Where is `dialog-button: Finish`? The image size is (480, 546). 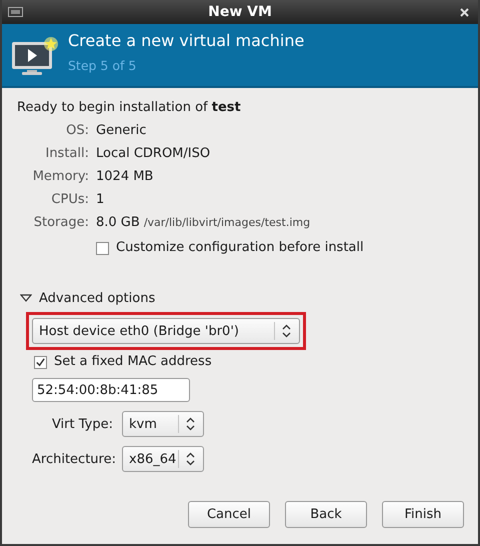 dialog-button: Finish is located at coordinates (423, 514).